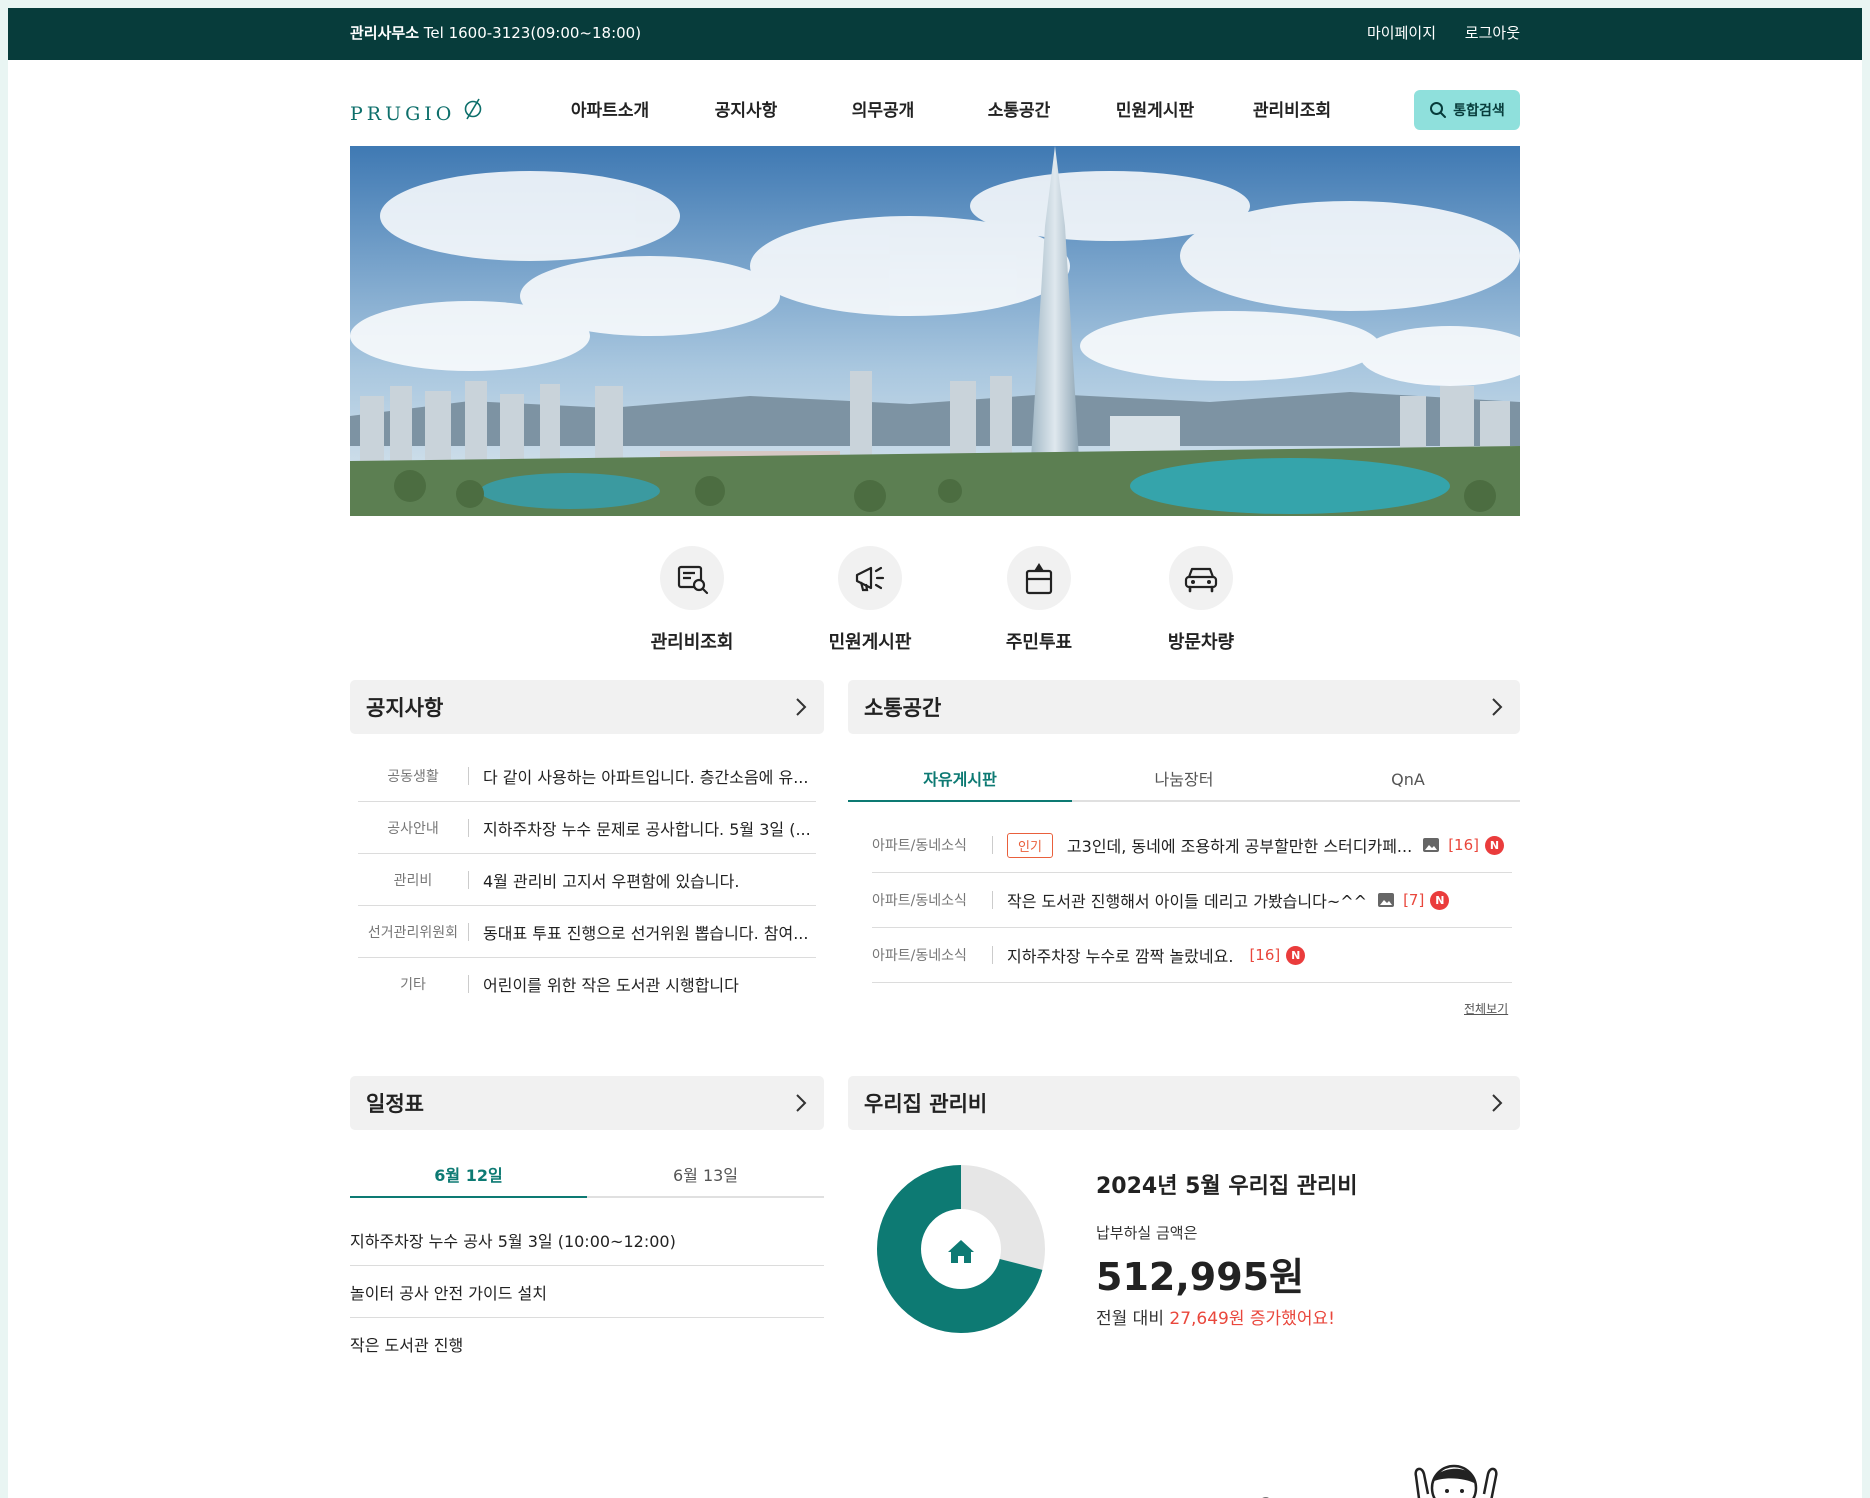 This screenshot has height=1498, width=1870. I want to click on fee-amount-label: 납부하실 금액은, so click(1147, 1233).